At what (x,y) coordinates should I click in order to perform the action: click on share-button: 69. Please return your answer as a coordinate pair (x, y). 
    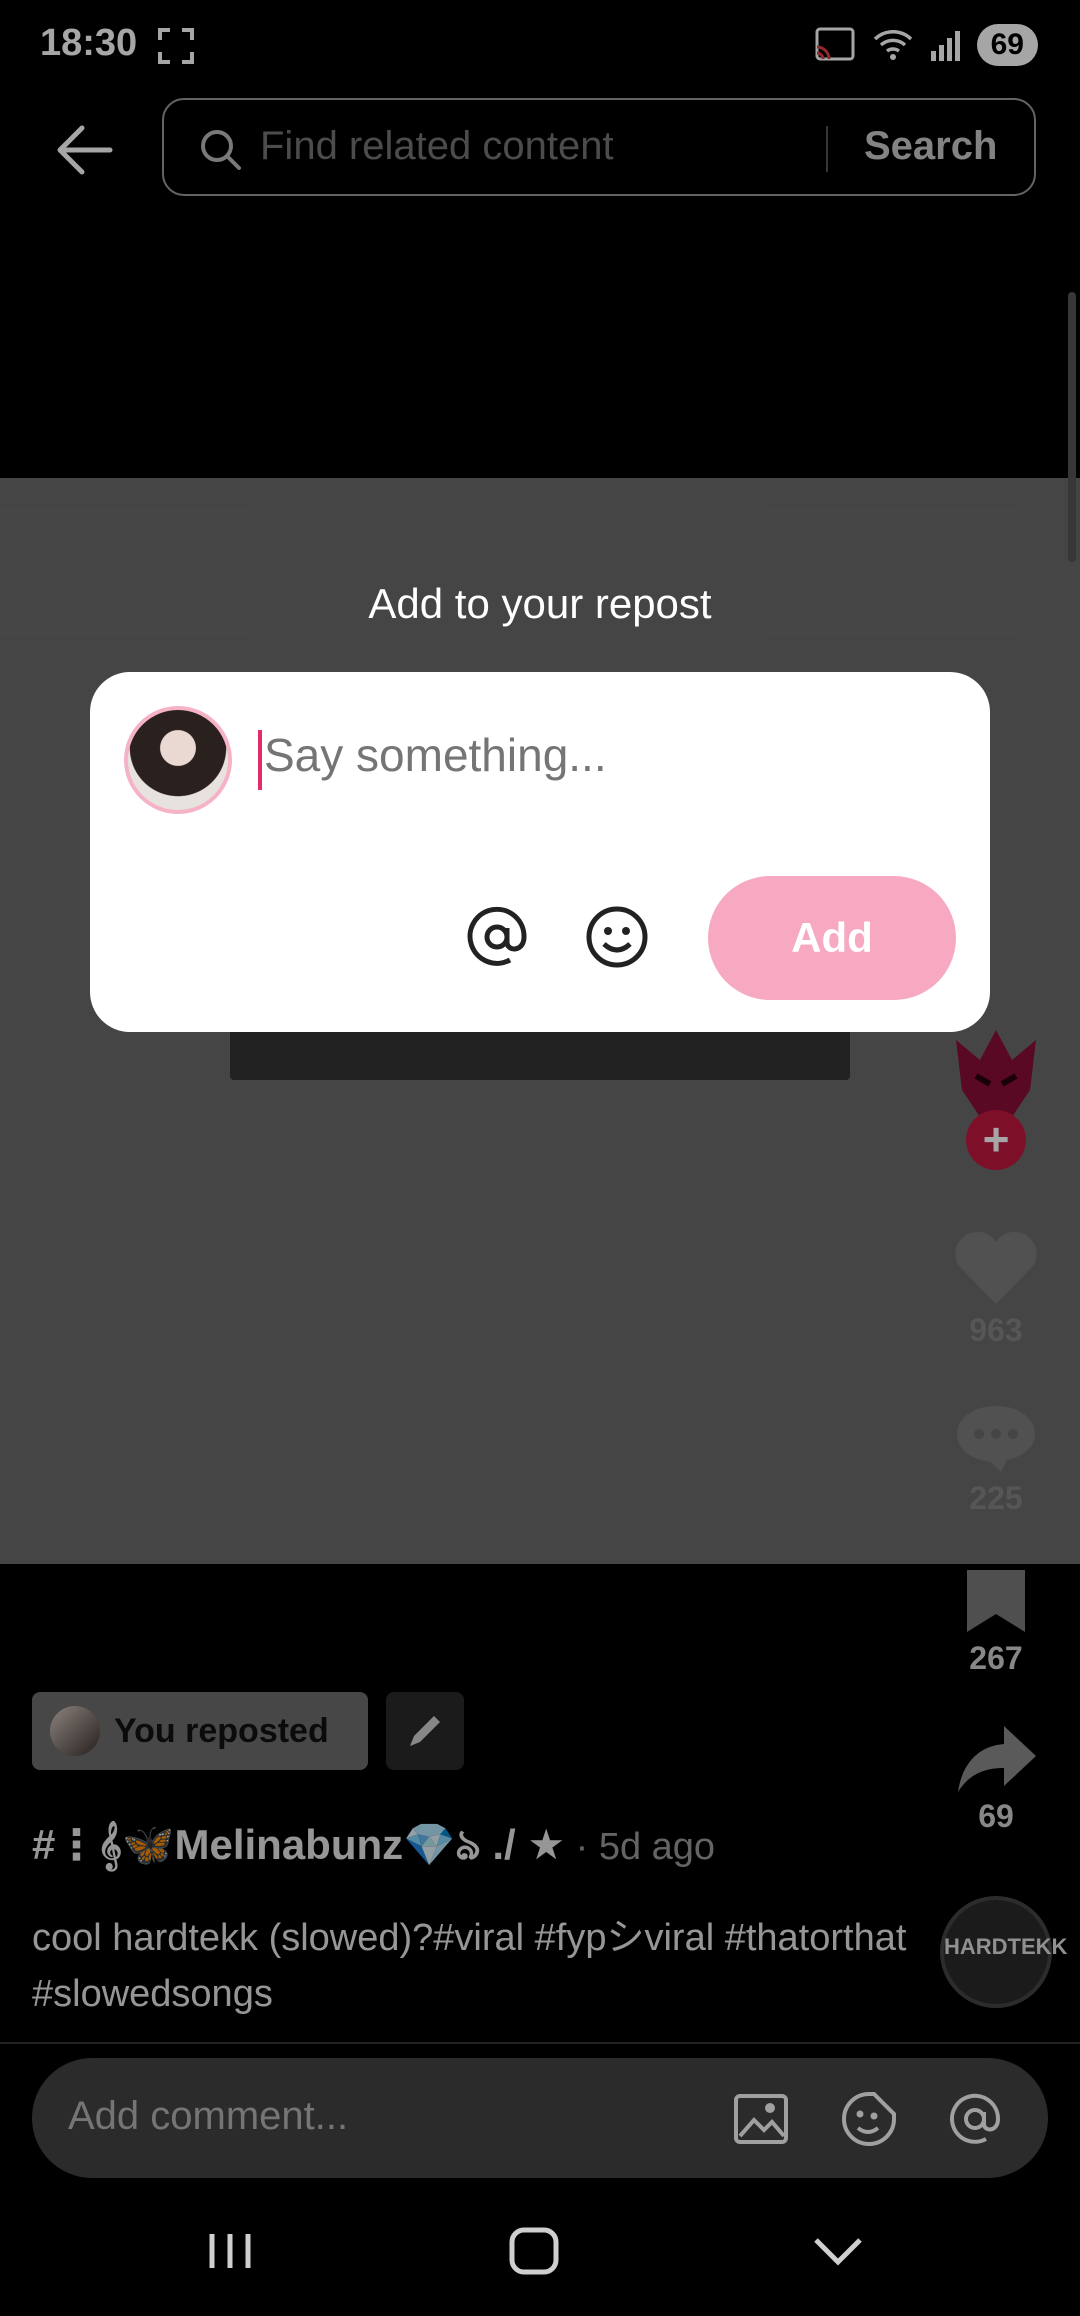
    Looking at the image, I should click on (996, 1779).